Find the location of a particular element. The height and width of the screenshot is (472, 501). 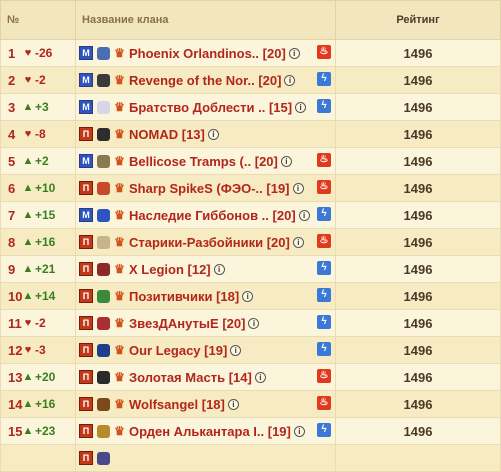

table-row: 8 ▲ +16 П ♛ Старики-Разбойники [20] i ♨ 1496 is located at coordinates (250, 242).